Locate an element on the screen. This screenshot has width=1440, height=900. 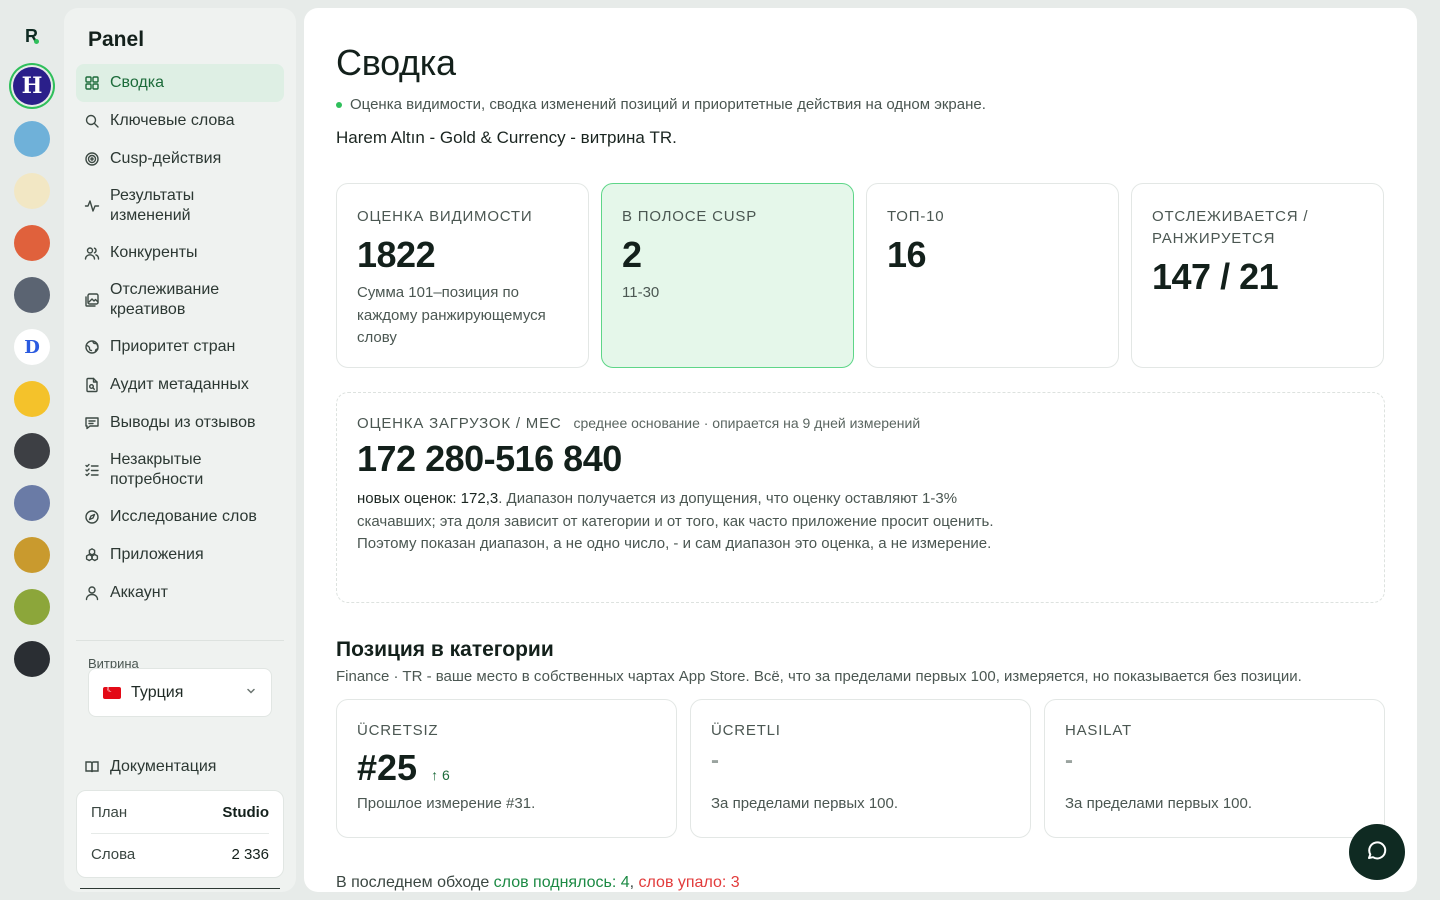
sidebar-item-label: Приоритет стран is located at coordinates (173, 346).